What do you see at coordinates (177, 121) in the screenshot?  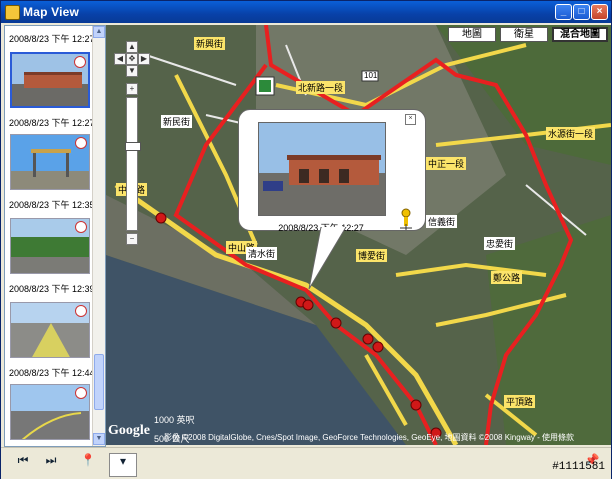 I see `street-label: 新民街` at bounding box center [177, 121].